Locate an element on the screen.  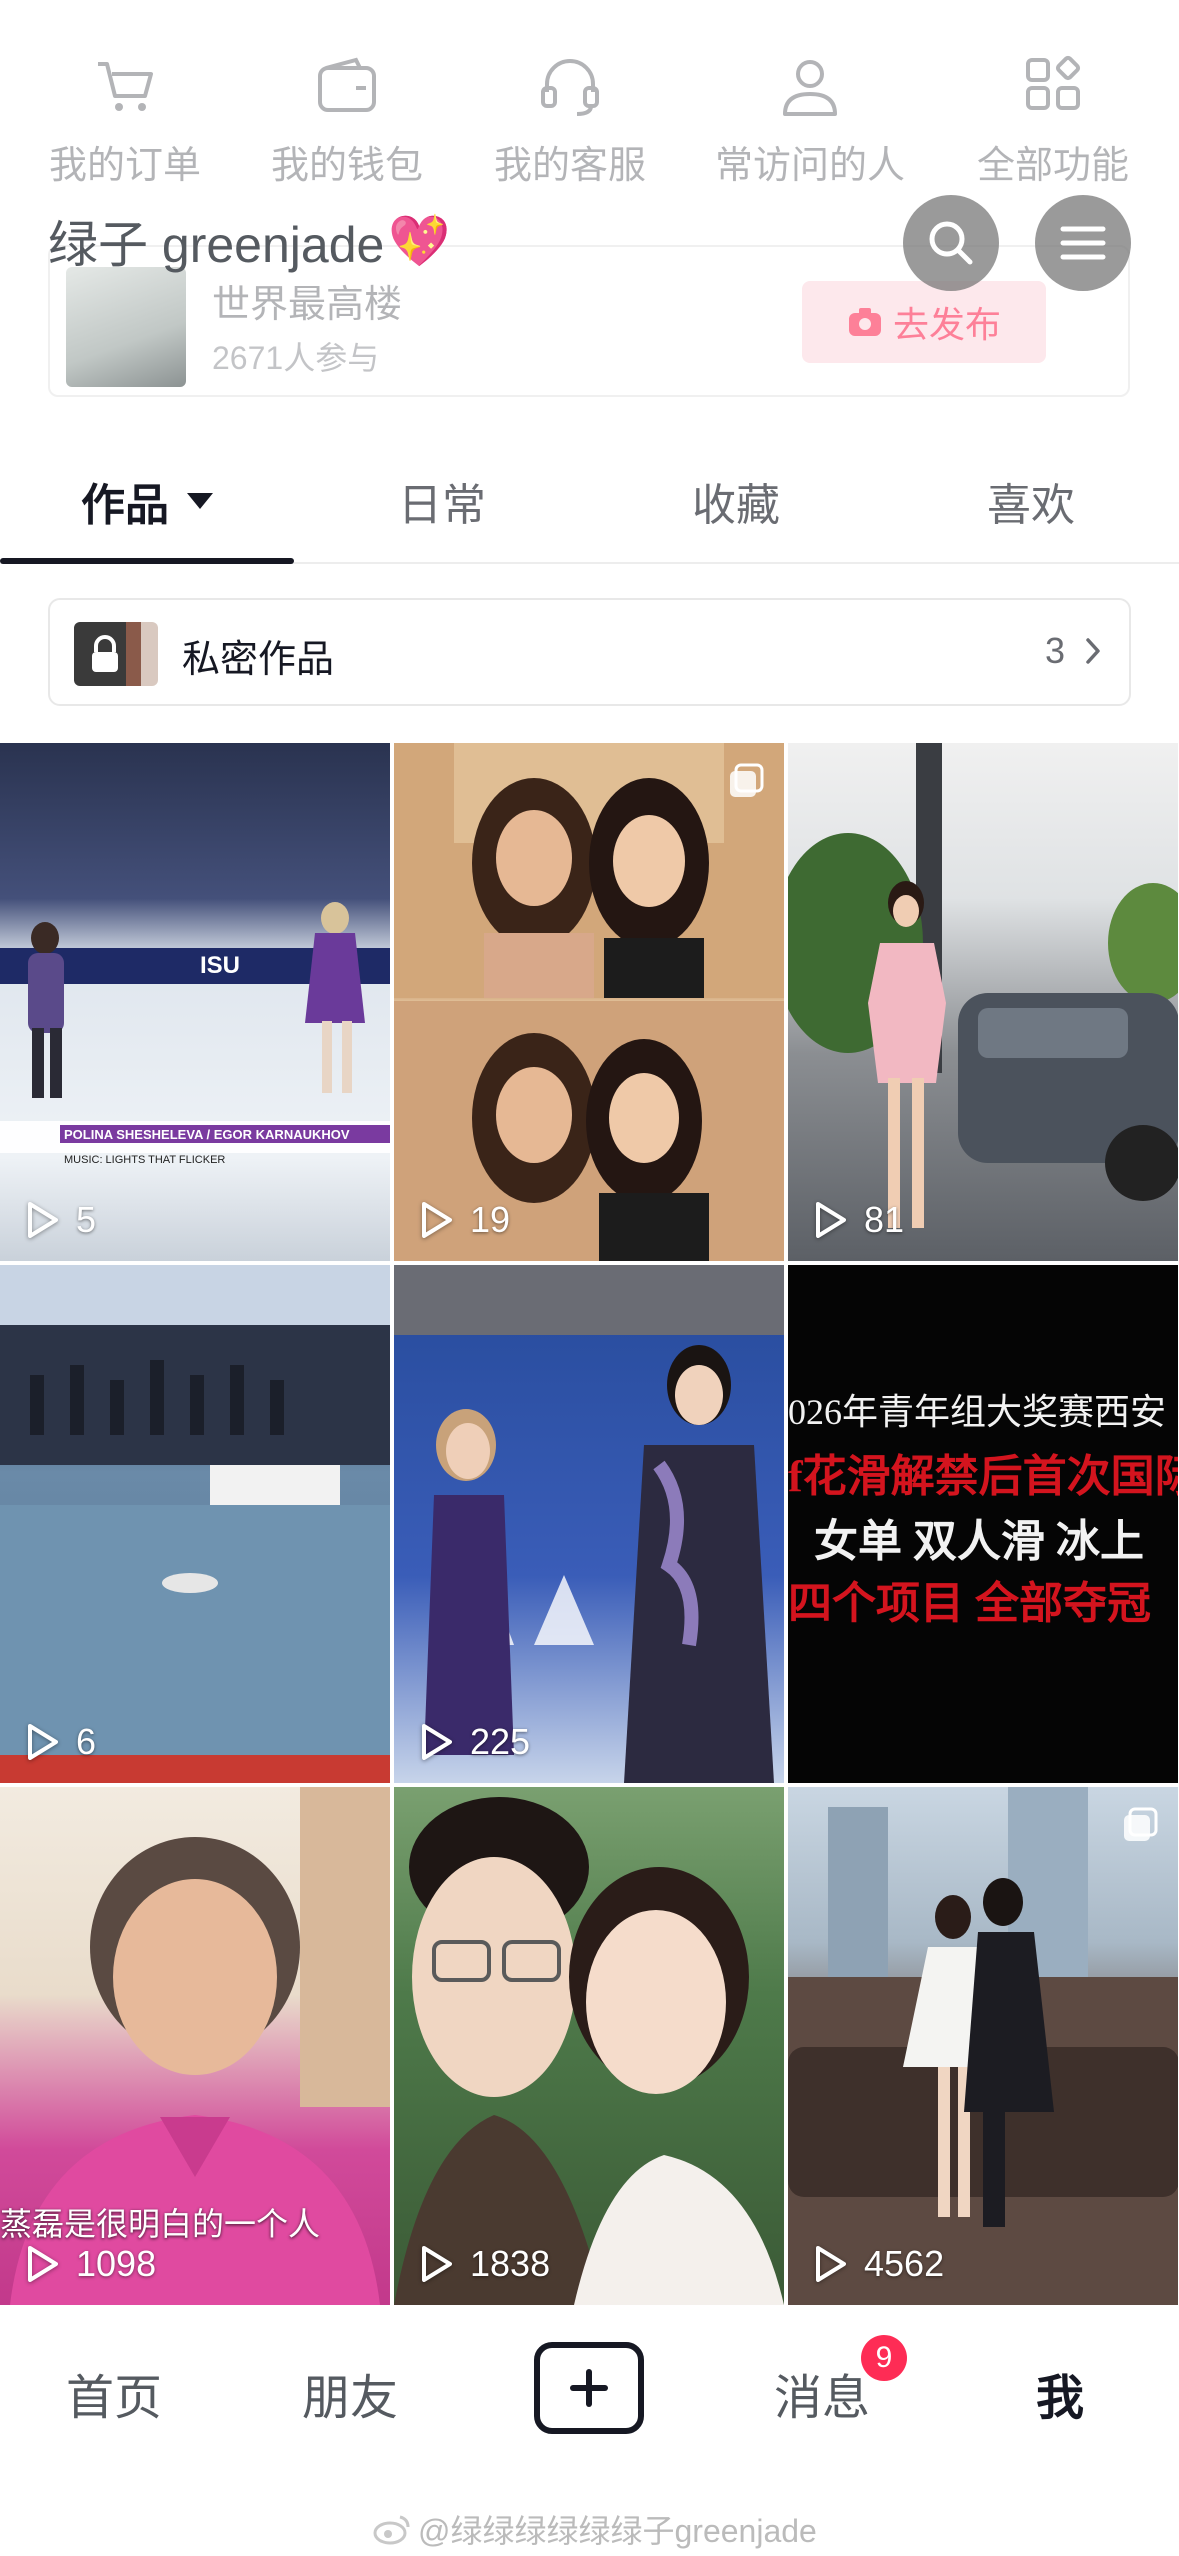
hamburger-menu-icon is located at coordinates (1083, 243).